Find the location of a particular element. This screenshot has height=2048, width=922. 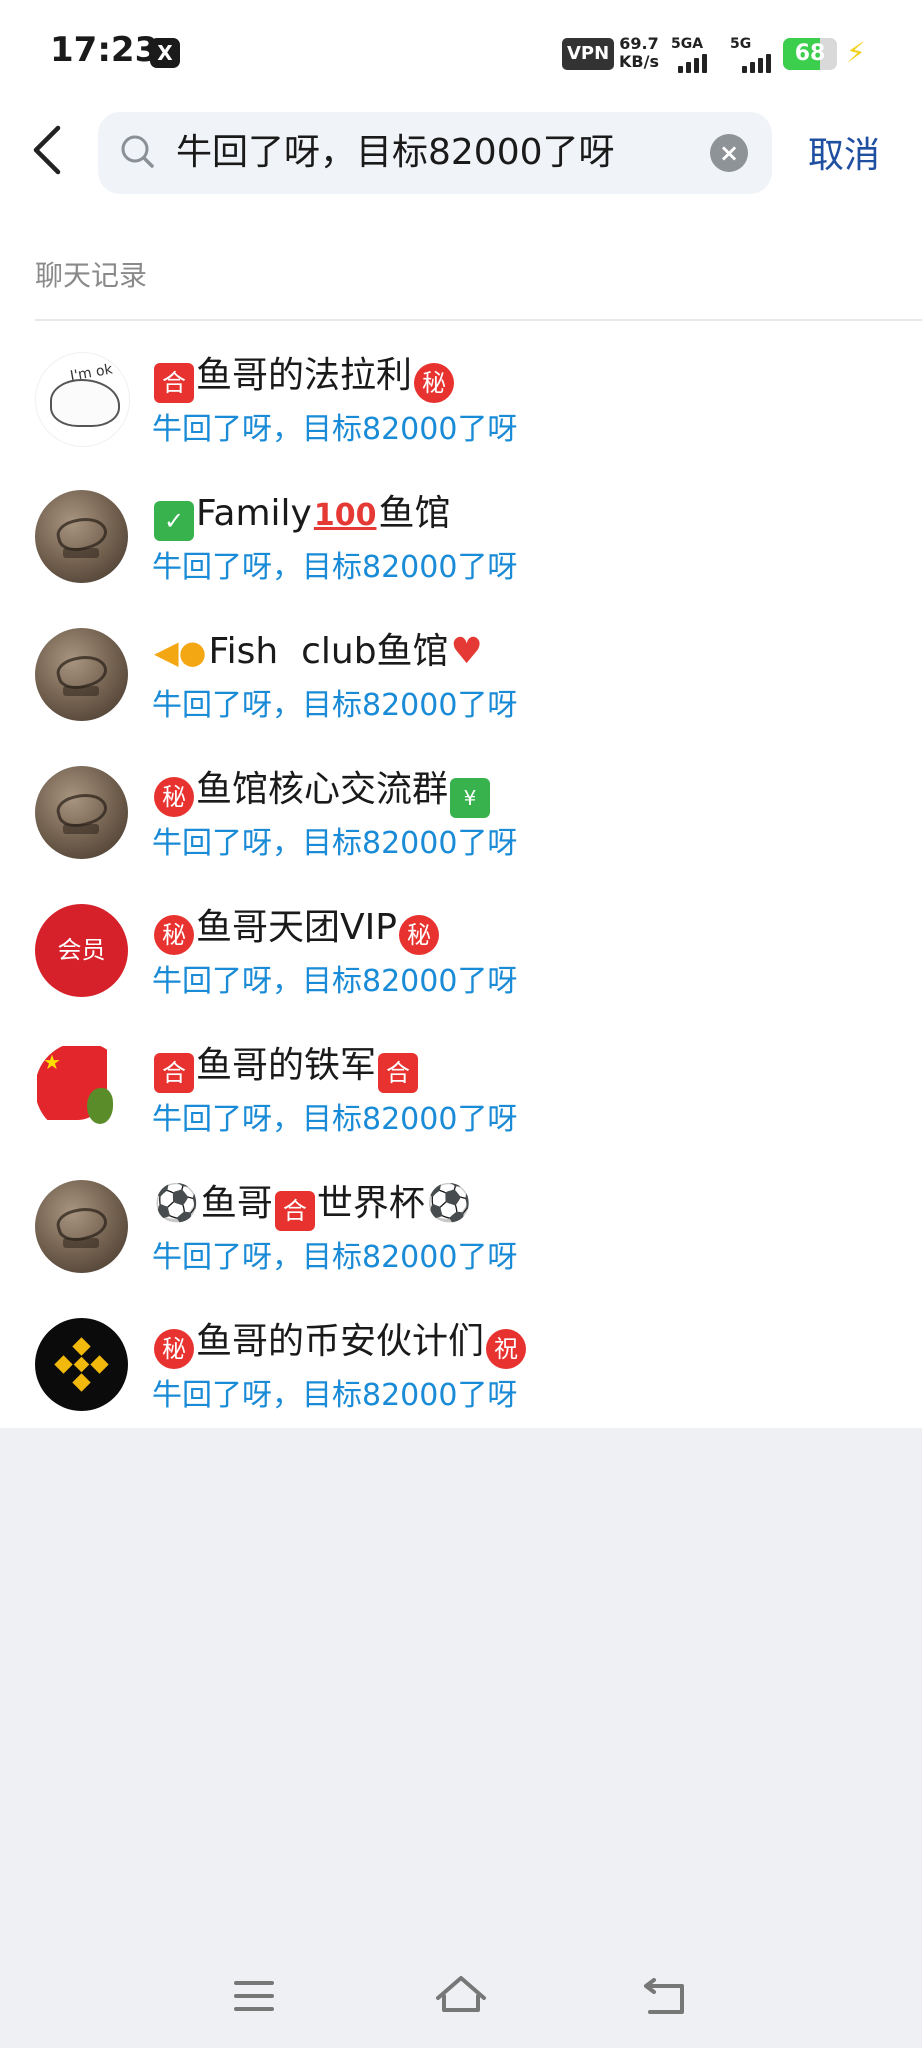

avatar-cat-shape is located at coordinates (85, 403).